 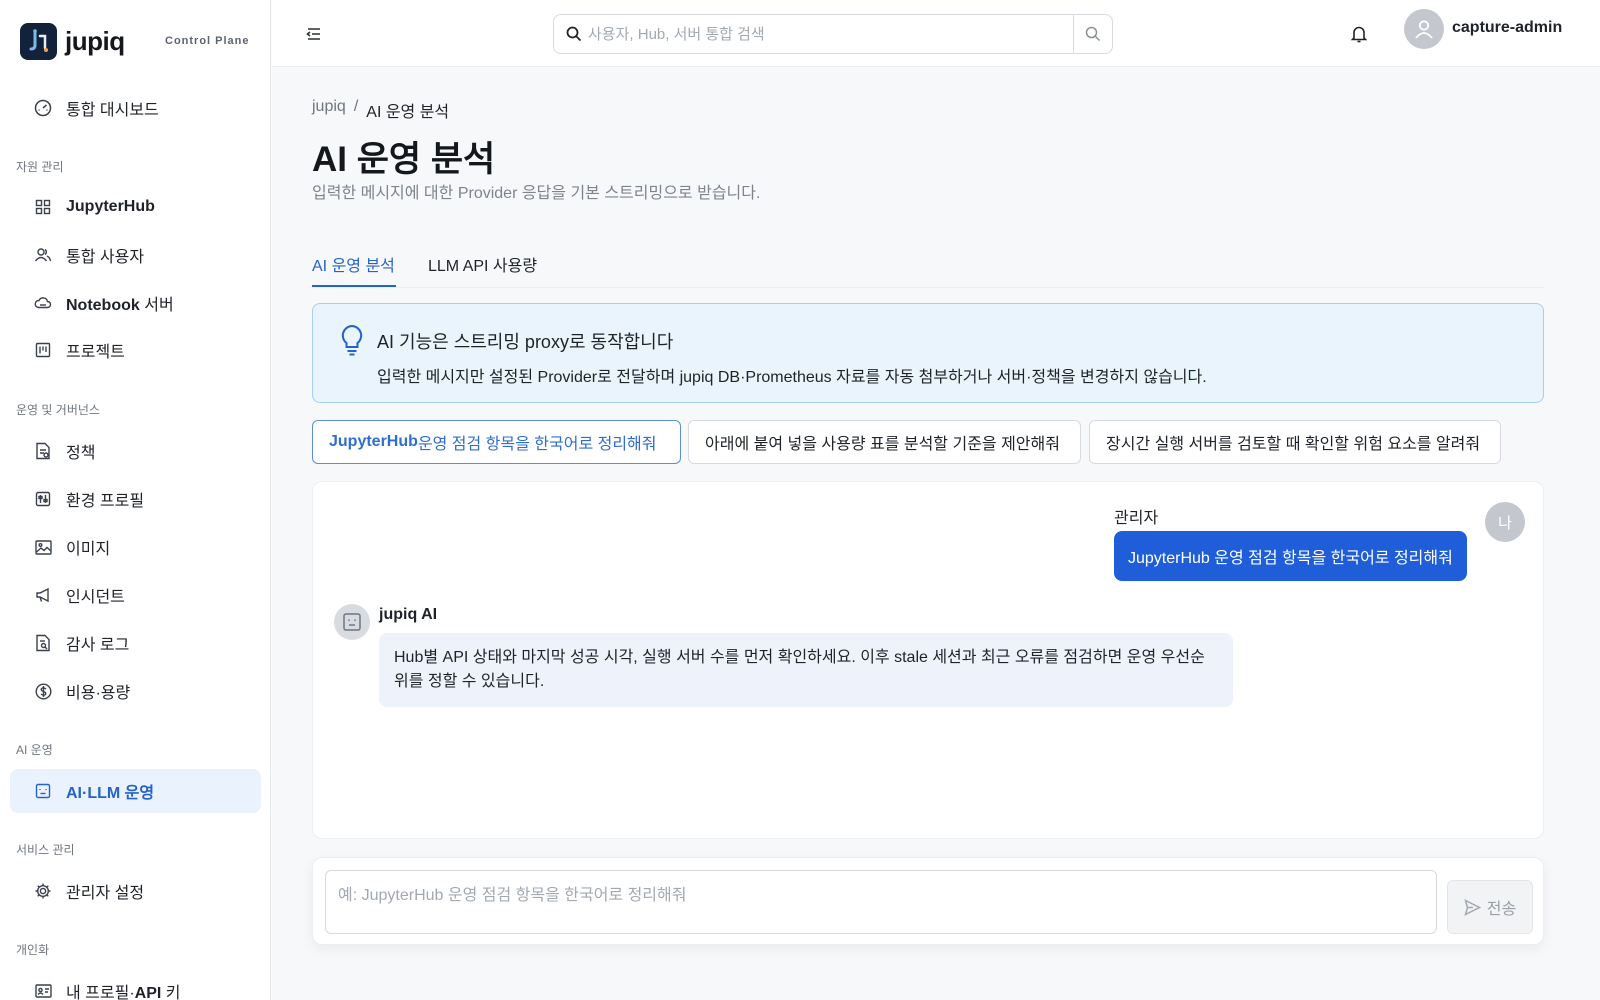 What do you see at coordinates (135, 547) in the screenshot?
I see `sidebar-item-images: 이미지` at bounding box center [135, 547].